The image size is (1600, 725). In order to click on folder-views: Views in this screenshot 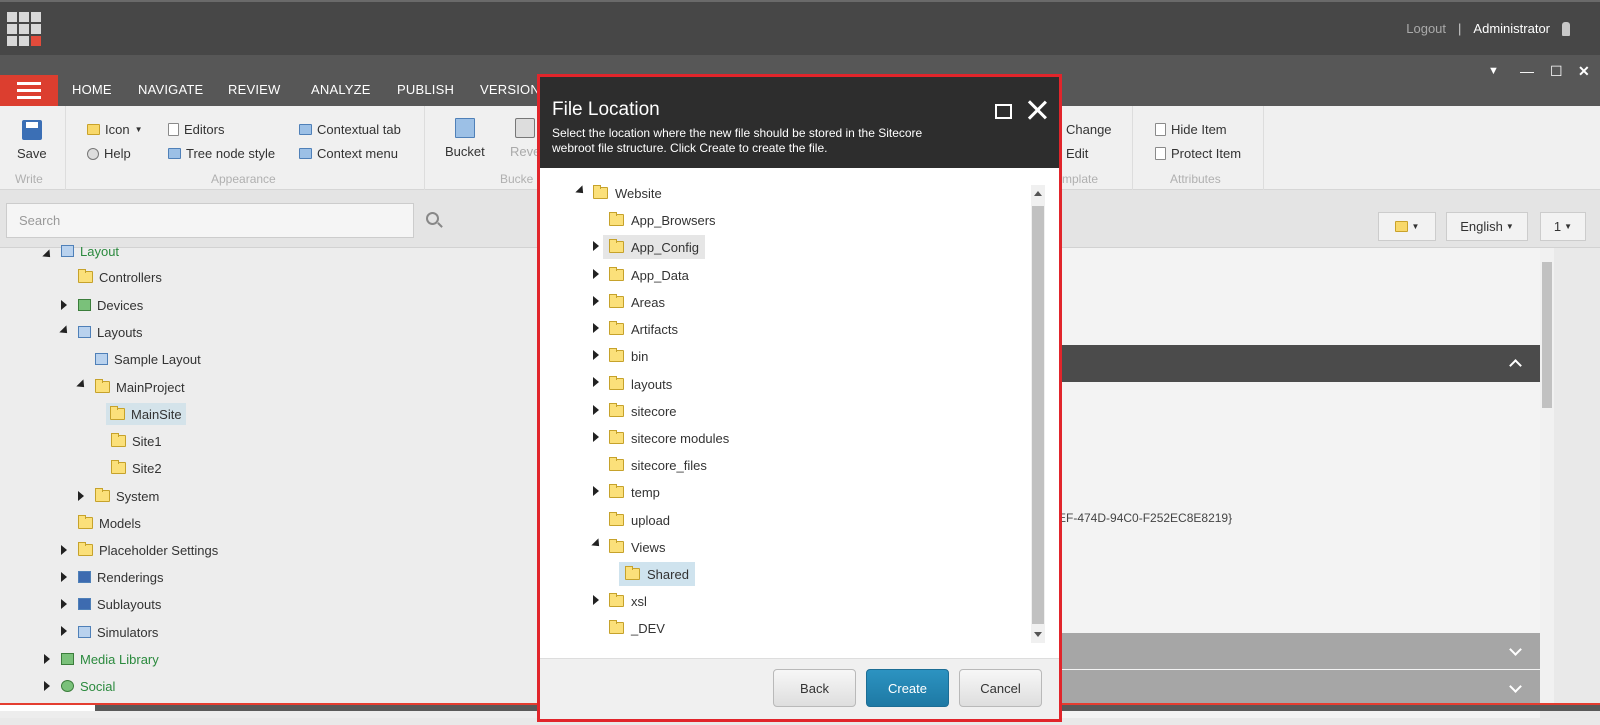, I will do `click(637, 547)`.